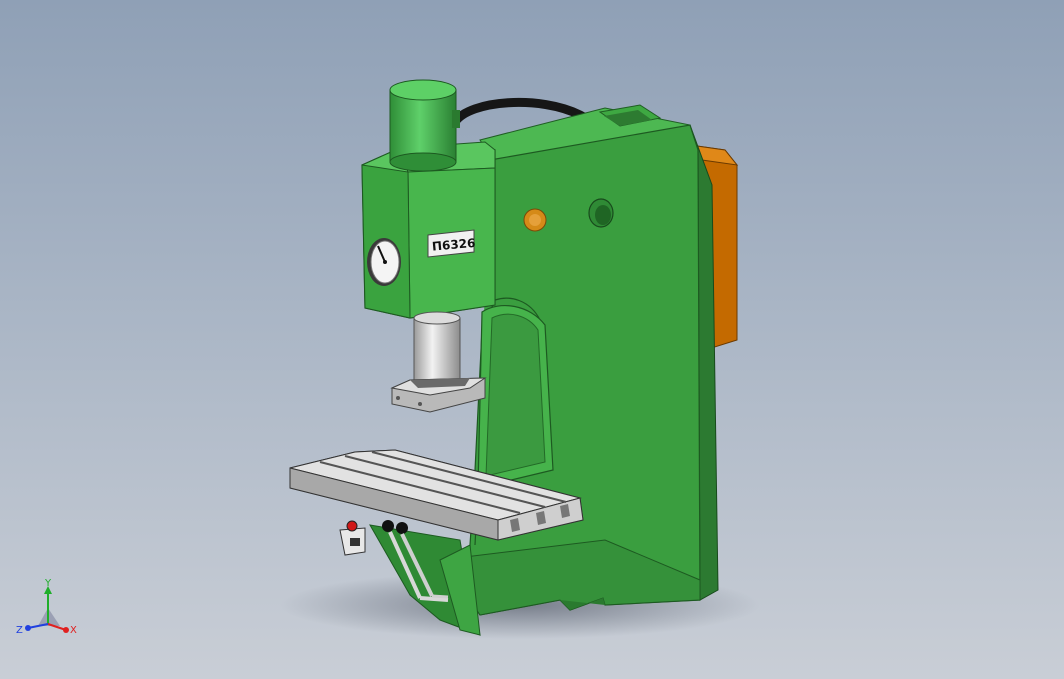  I want to click on z-axis-label: Z, so click(19, 630).